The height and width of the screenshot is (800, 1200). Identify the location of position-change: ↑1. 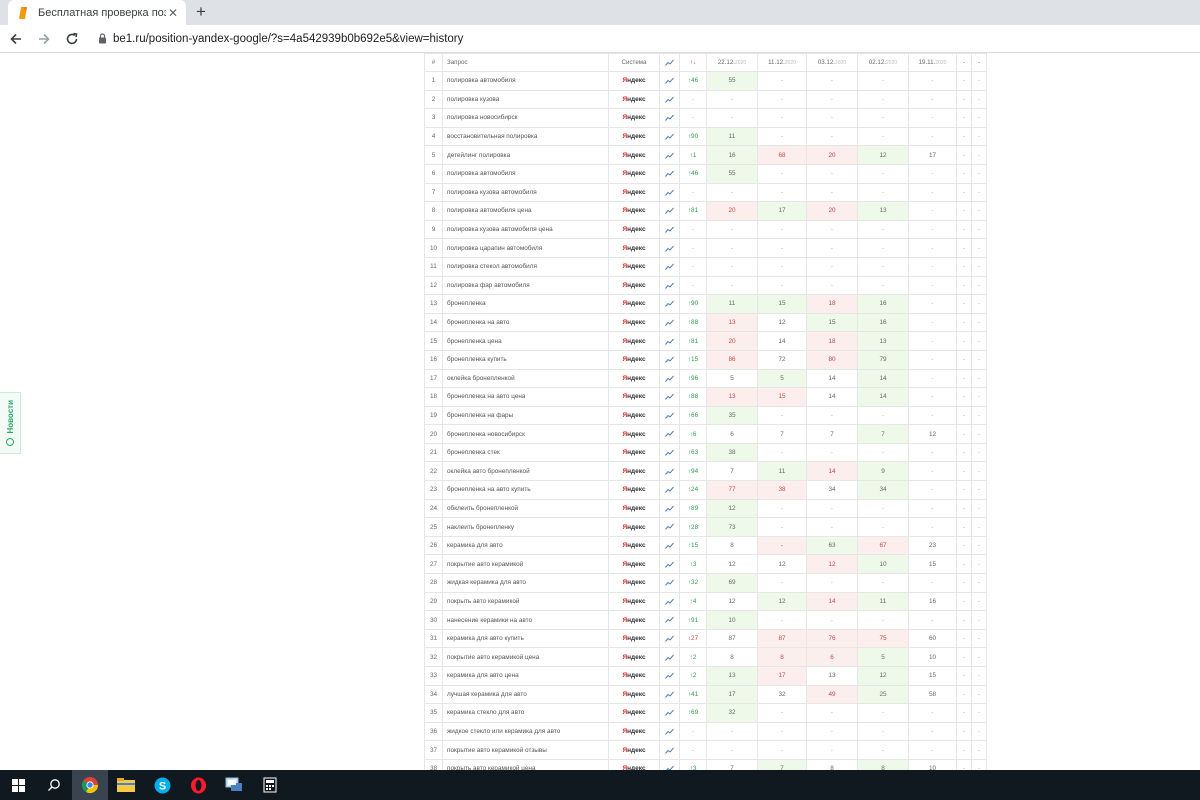
(693, 155).